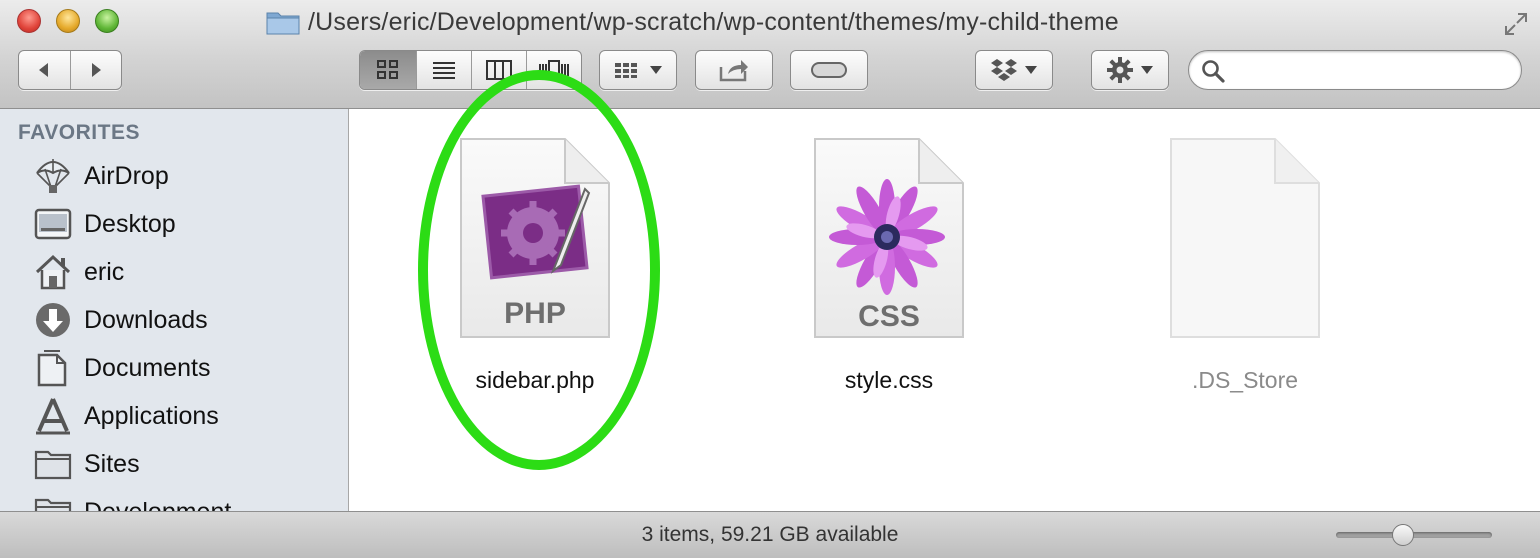  I want to click on list-view-icon, so click(444, 70).